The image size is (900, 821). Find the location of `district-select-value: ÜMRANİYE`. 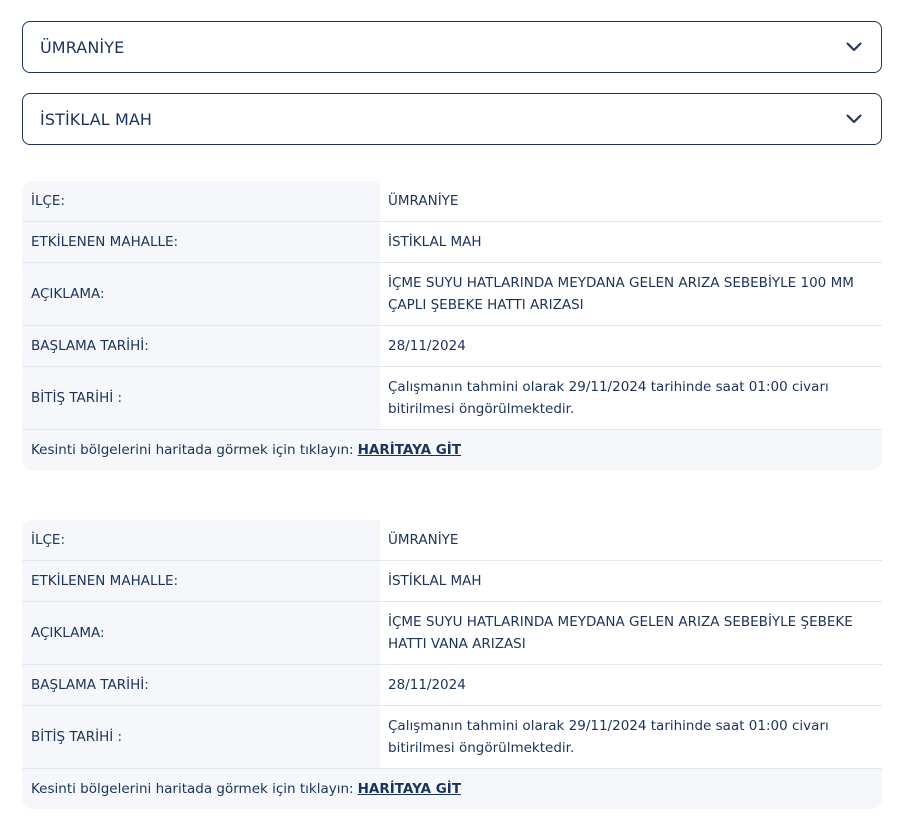

district-select-value: ÜMRANİYE is located at coordinates (82, 47).